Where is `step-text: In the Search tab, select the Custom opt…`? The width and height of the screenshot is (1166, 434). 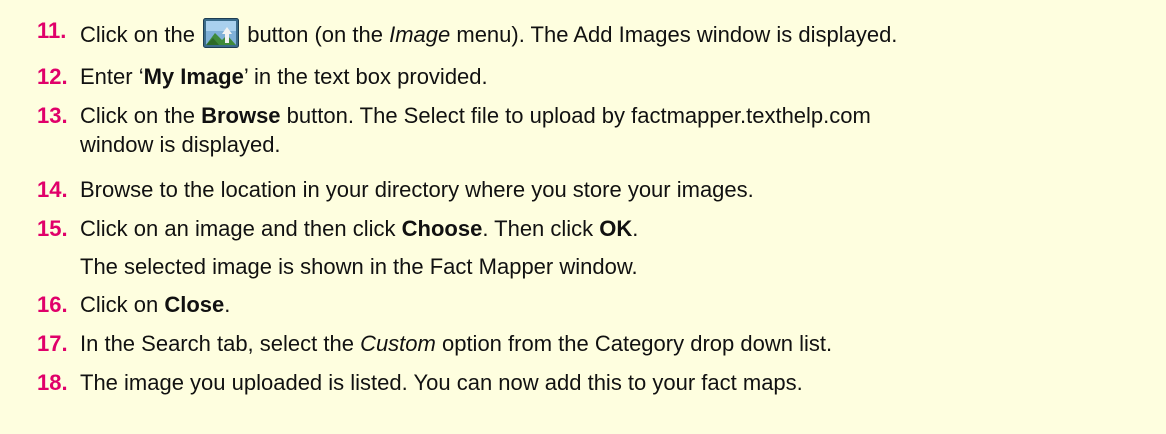 step-text: In the Search tab, select the Custom opt… is located at coordinates (456, 343).